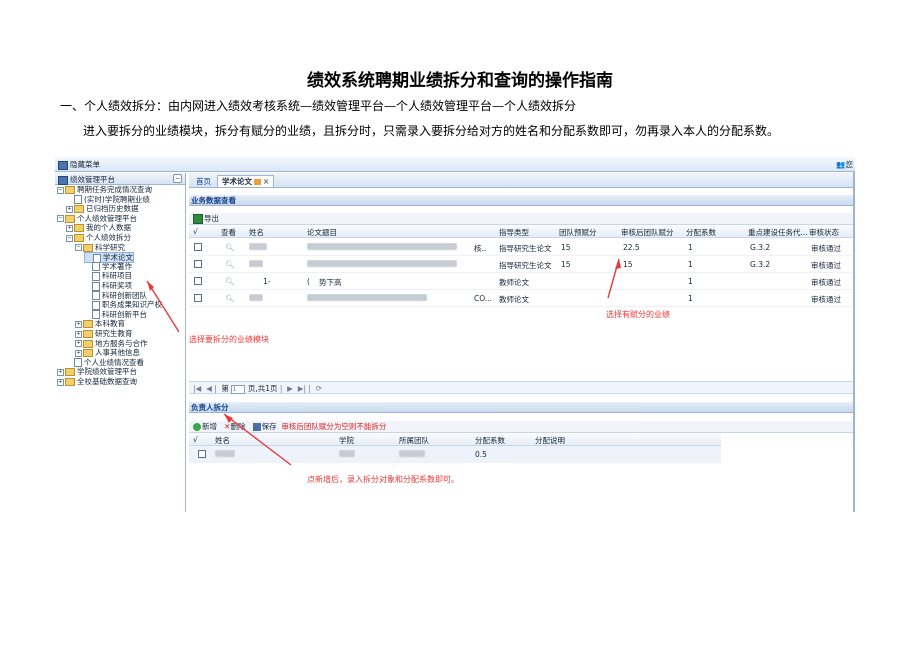  Describe the element at coordinates (383, 479) in the screenshot. I see `annotation-add-hint: 点新增后，录入拆分对象和分配系数即可。` at that location.